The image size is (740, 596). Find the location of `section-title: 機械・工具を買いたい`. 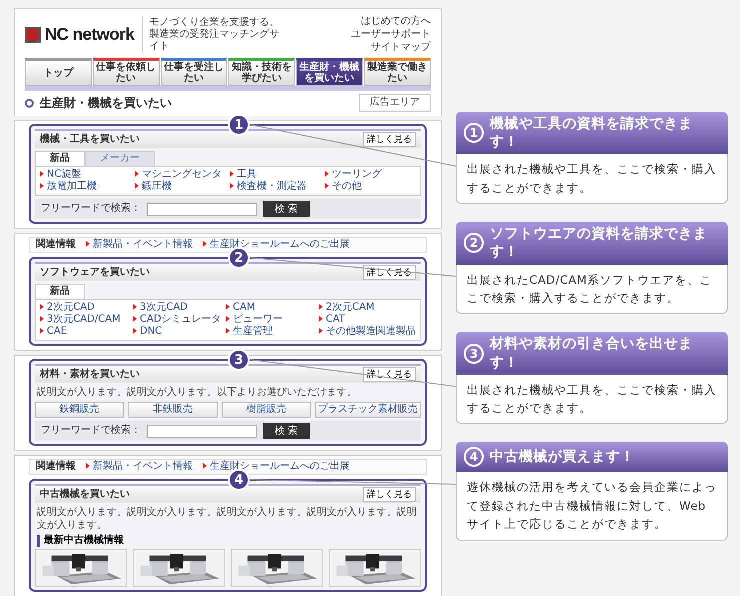

section-title: 機械・工具を買いたい is located at coordinates (90, 140).